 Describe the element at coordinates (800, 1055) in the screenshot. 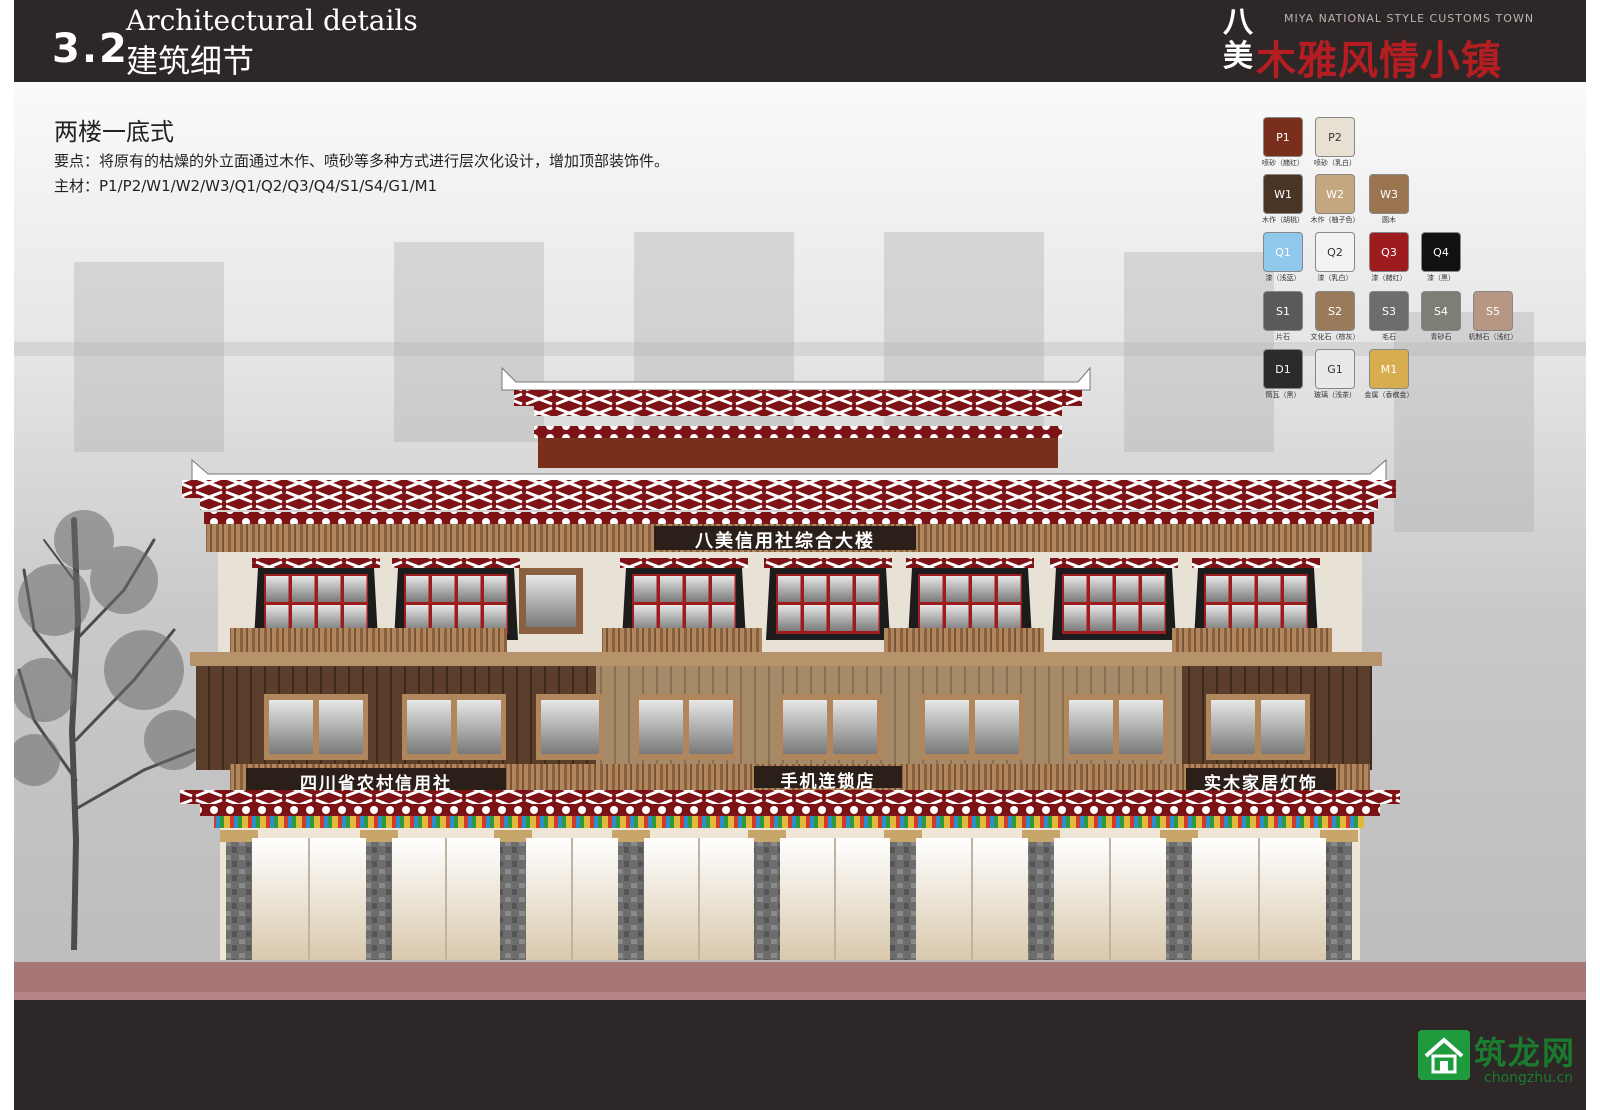

I see `footer-bar` at that location.